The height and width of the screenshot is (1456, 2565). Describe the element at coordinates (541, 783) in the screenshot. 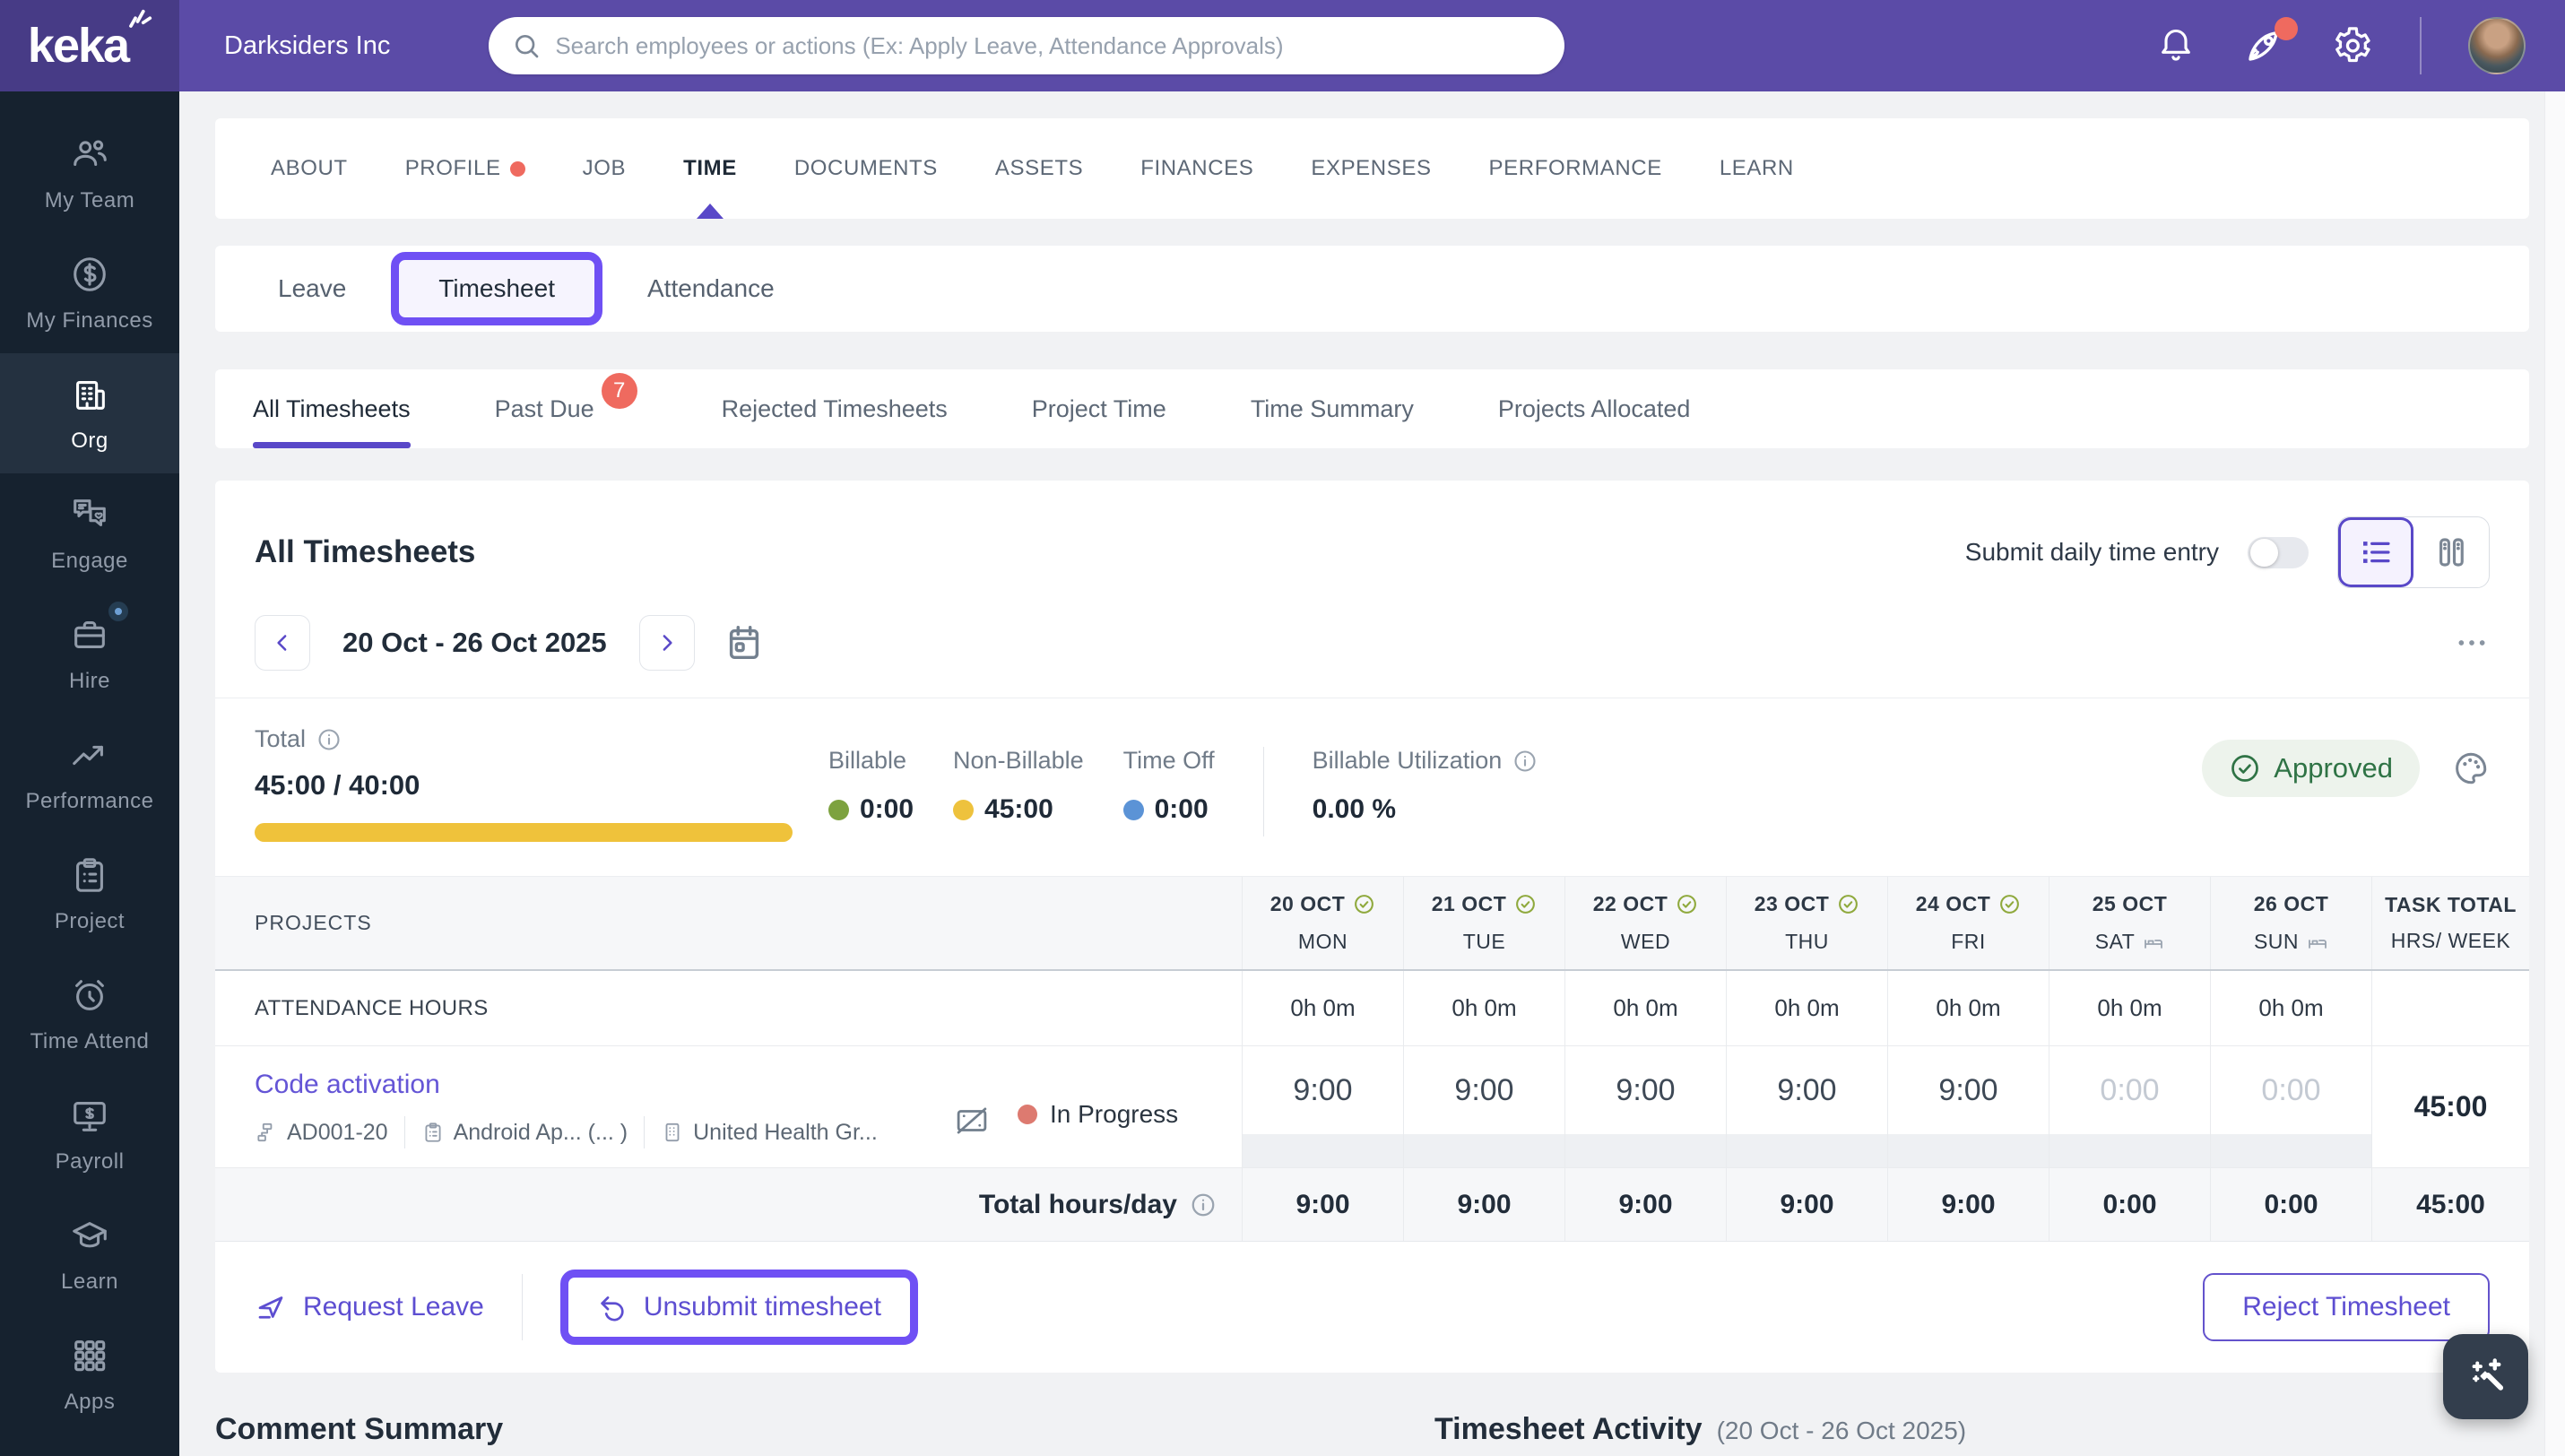

I see `total-hours-block: Total 45:00 / 40:00` at that location.